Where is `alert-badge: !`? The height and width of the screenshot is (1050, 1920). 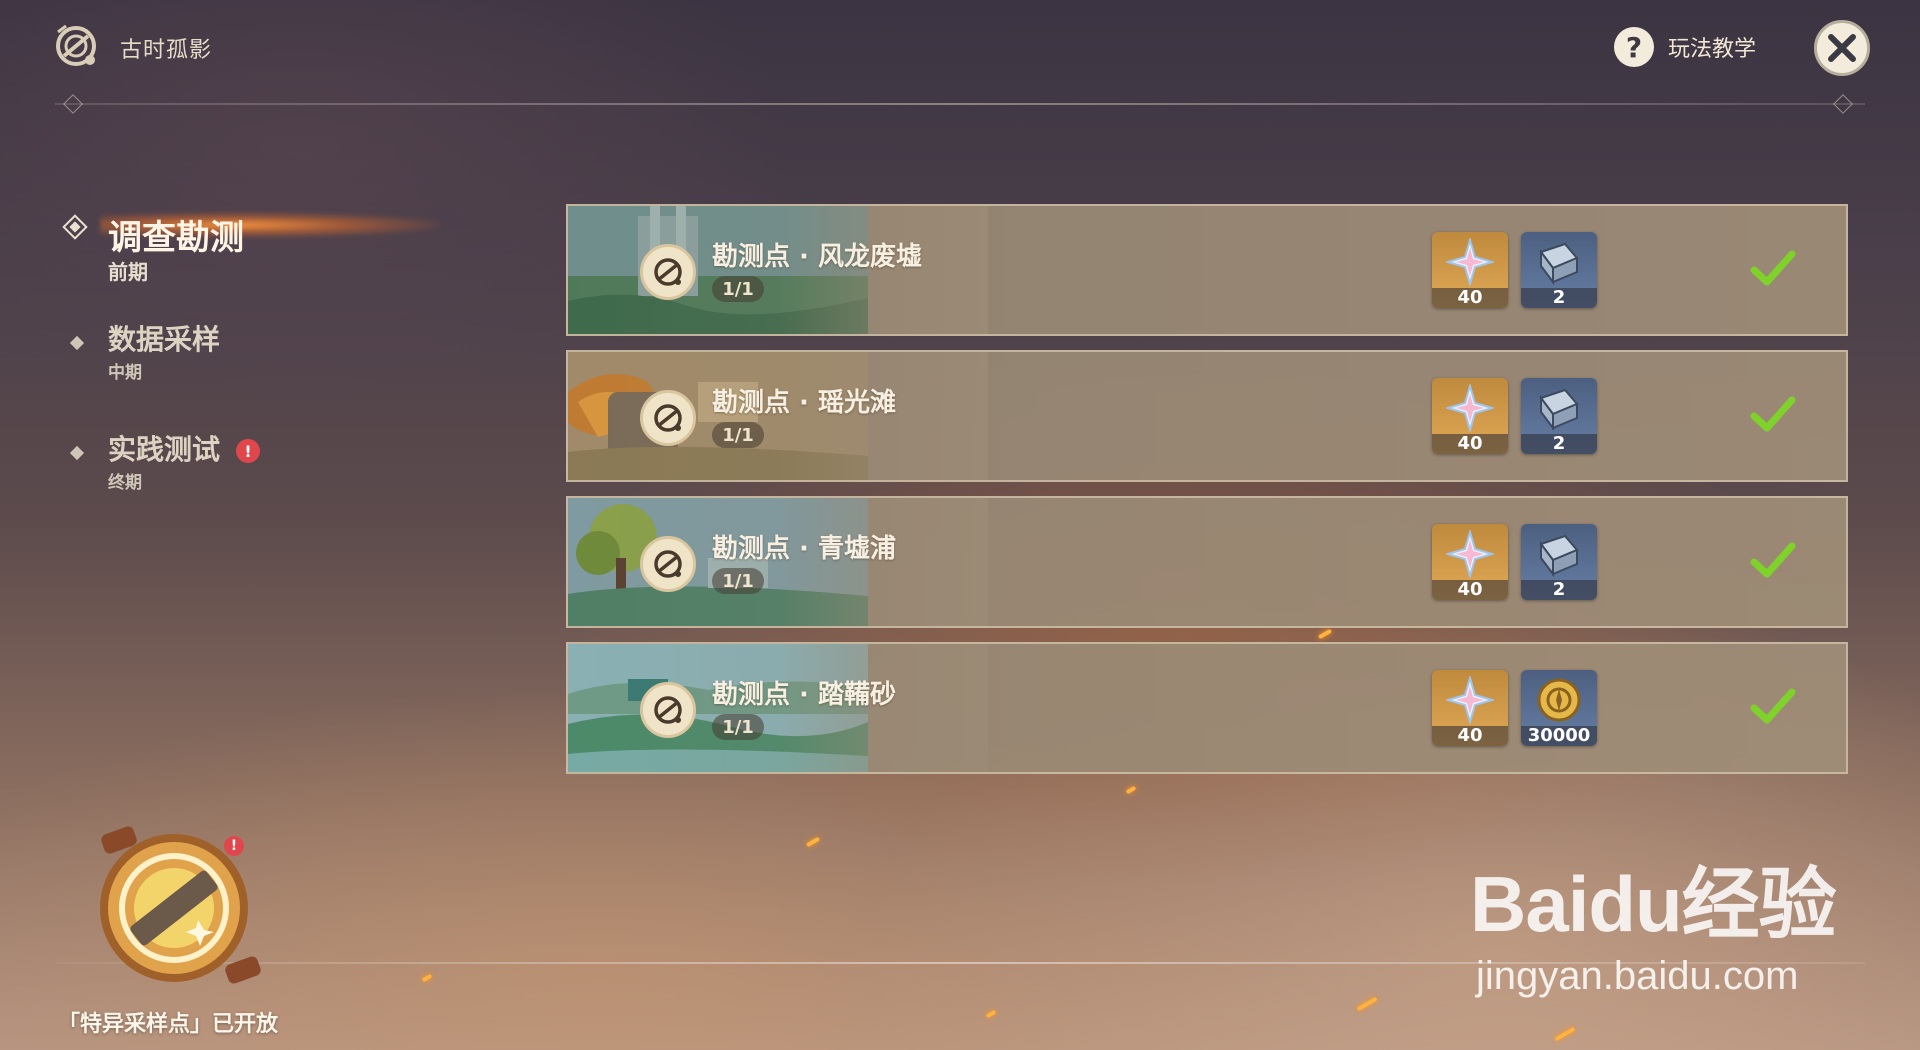
alert-badge: ! is located at coordinates (248, 451).